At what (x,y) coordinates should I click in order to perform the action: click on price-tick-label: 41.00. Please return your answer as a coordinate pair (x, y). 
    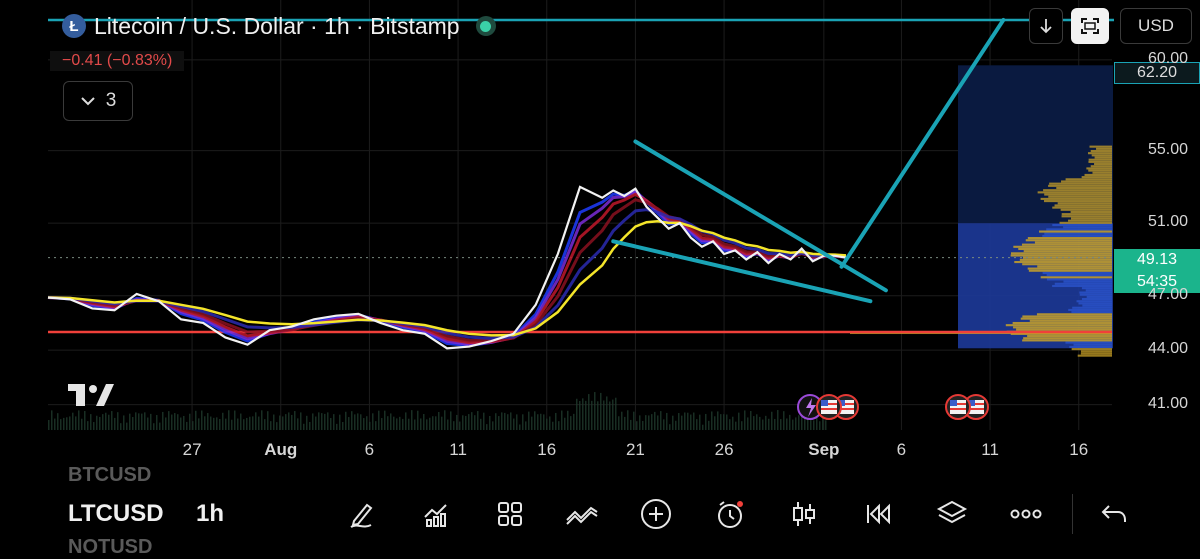
    Looking at the image, I should click on (1167, 403).